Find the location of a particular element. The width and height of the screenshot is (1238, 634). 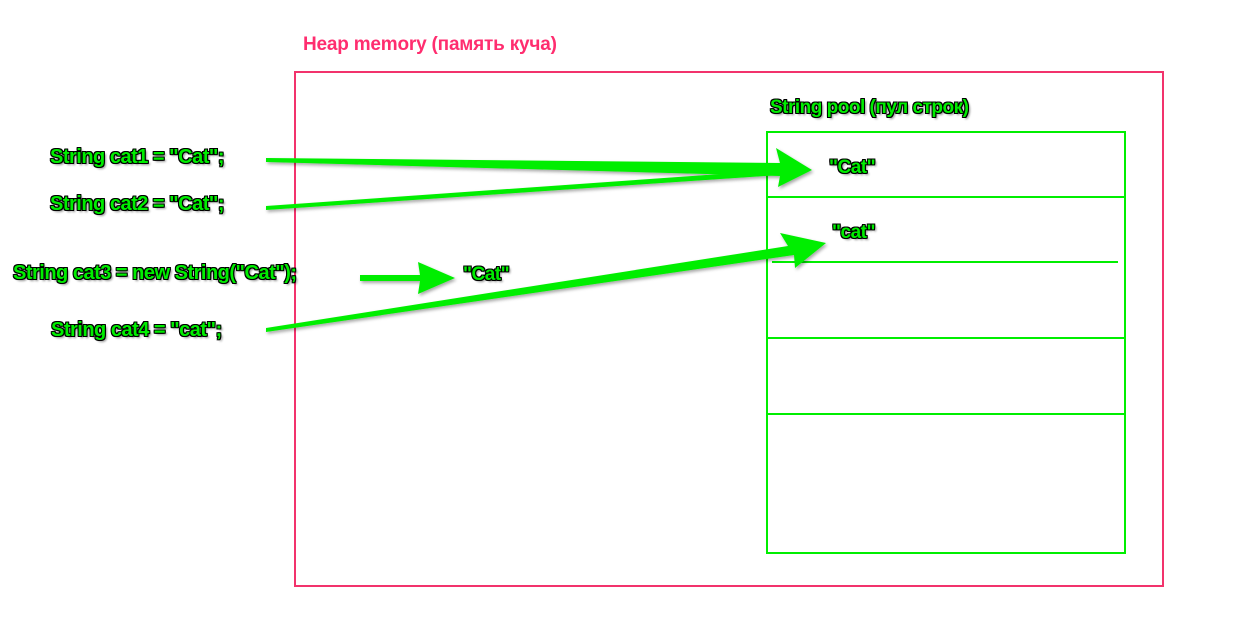

arrow-cat3-to-heap-object is located at coordinates (407, 278).